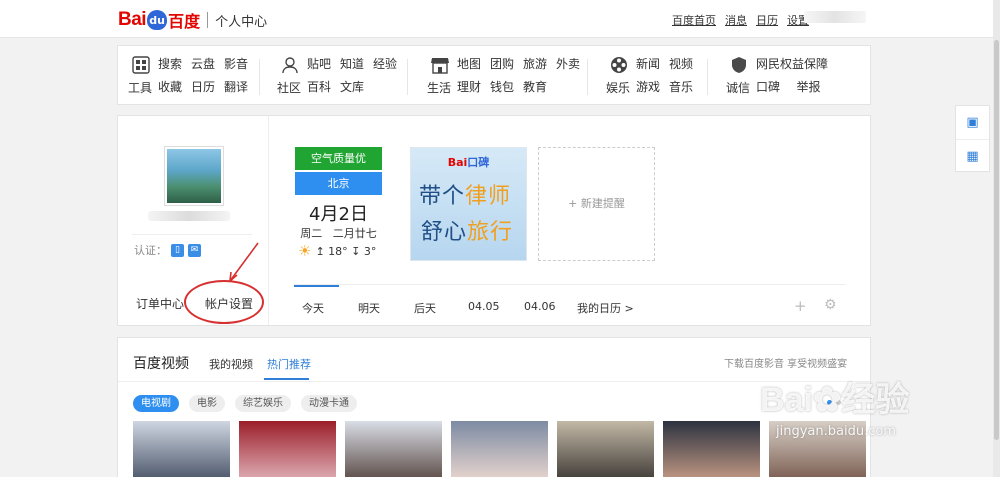 The height and width of the screenshot is (477, 1000). Describe the element at coordinates (203, 86) in the screenshot. I see `nav-link-calendar: 日历` at that location.